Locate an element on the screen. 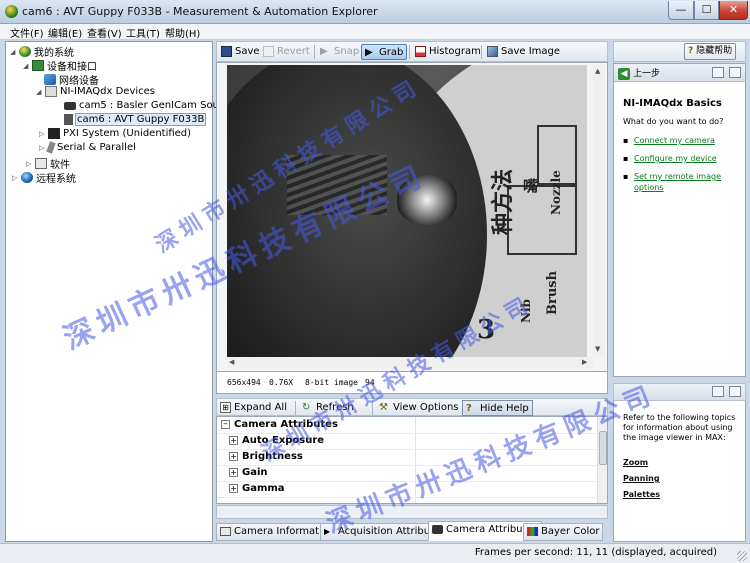 The height and width of the screenshot is (563, 750). tree-item-my-system: ◢ 我的系统 is located at coordinates (42, 51).